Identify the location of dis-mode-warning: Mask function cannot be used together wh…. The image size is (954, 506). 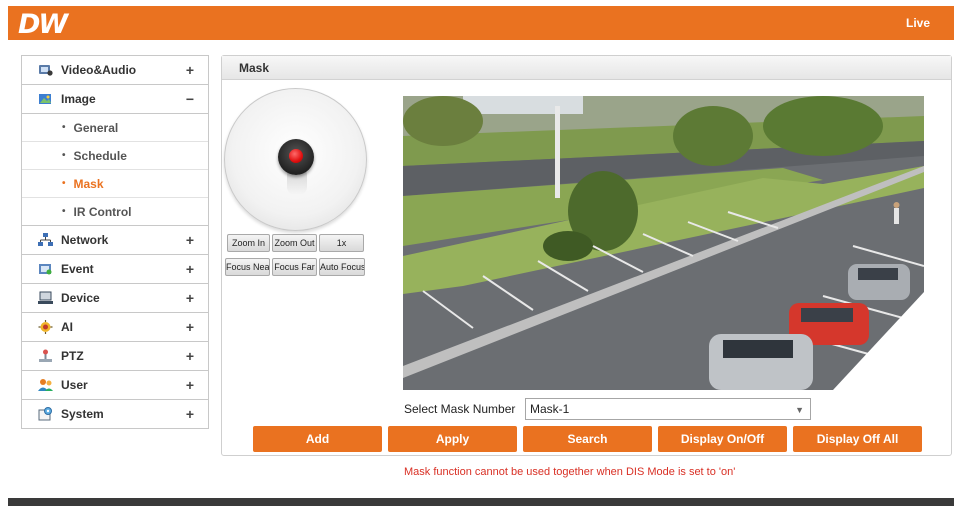
(570, 472).